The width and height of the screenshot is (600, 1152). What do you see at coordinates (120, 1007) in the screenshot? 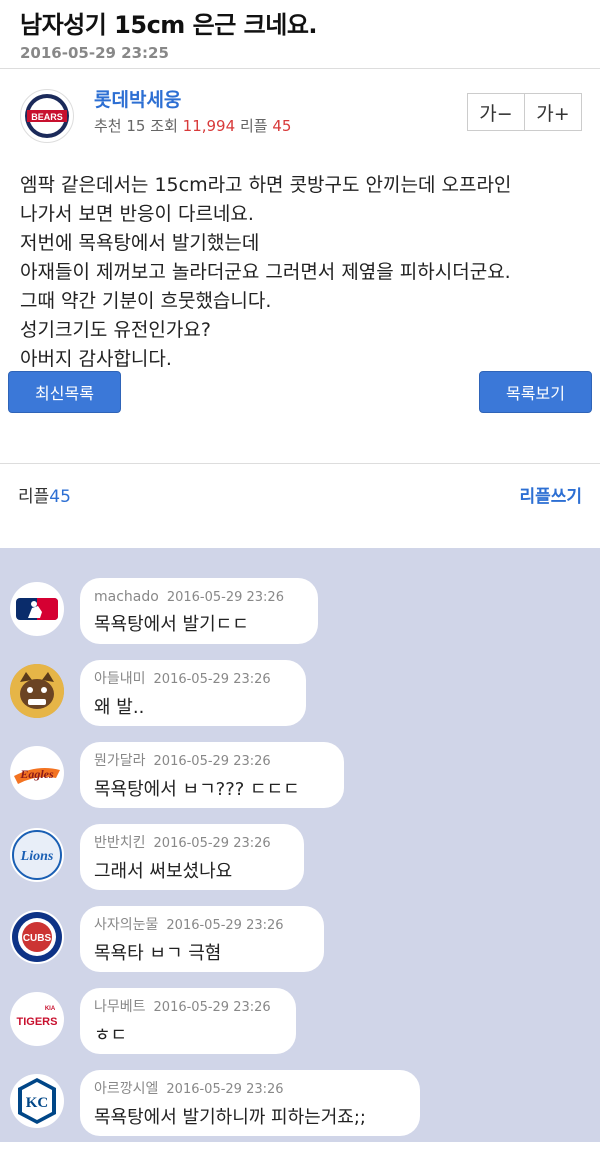
I see `comment-user: 나무베트` at bounding box center [120, 1007].